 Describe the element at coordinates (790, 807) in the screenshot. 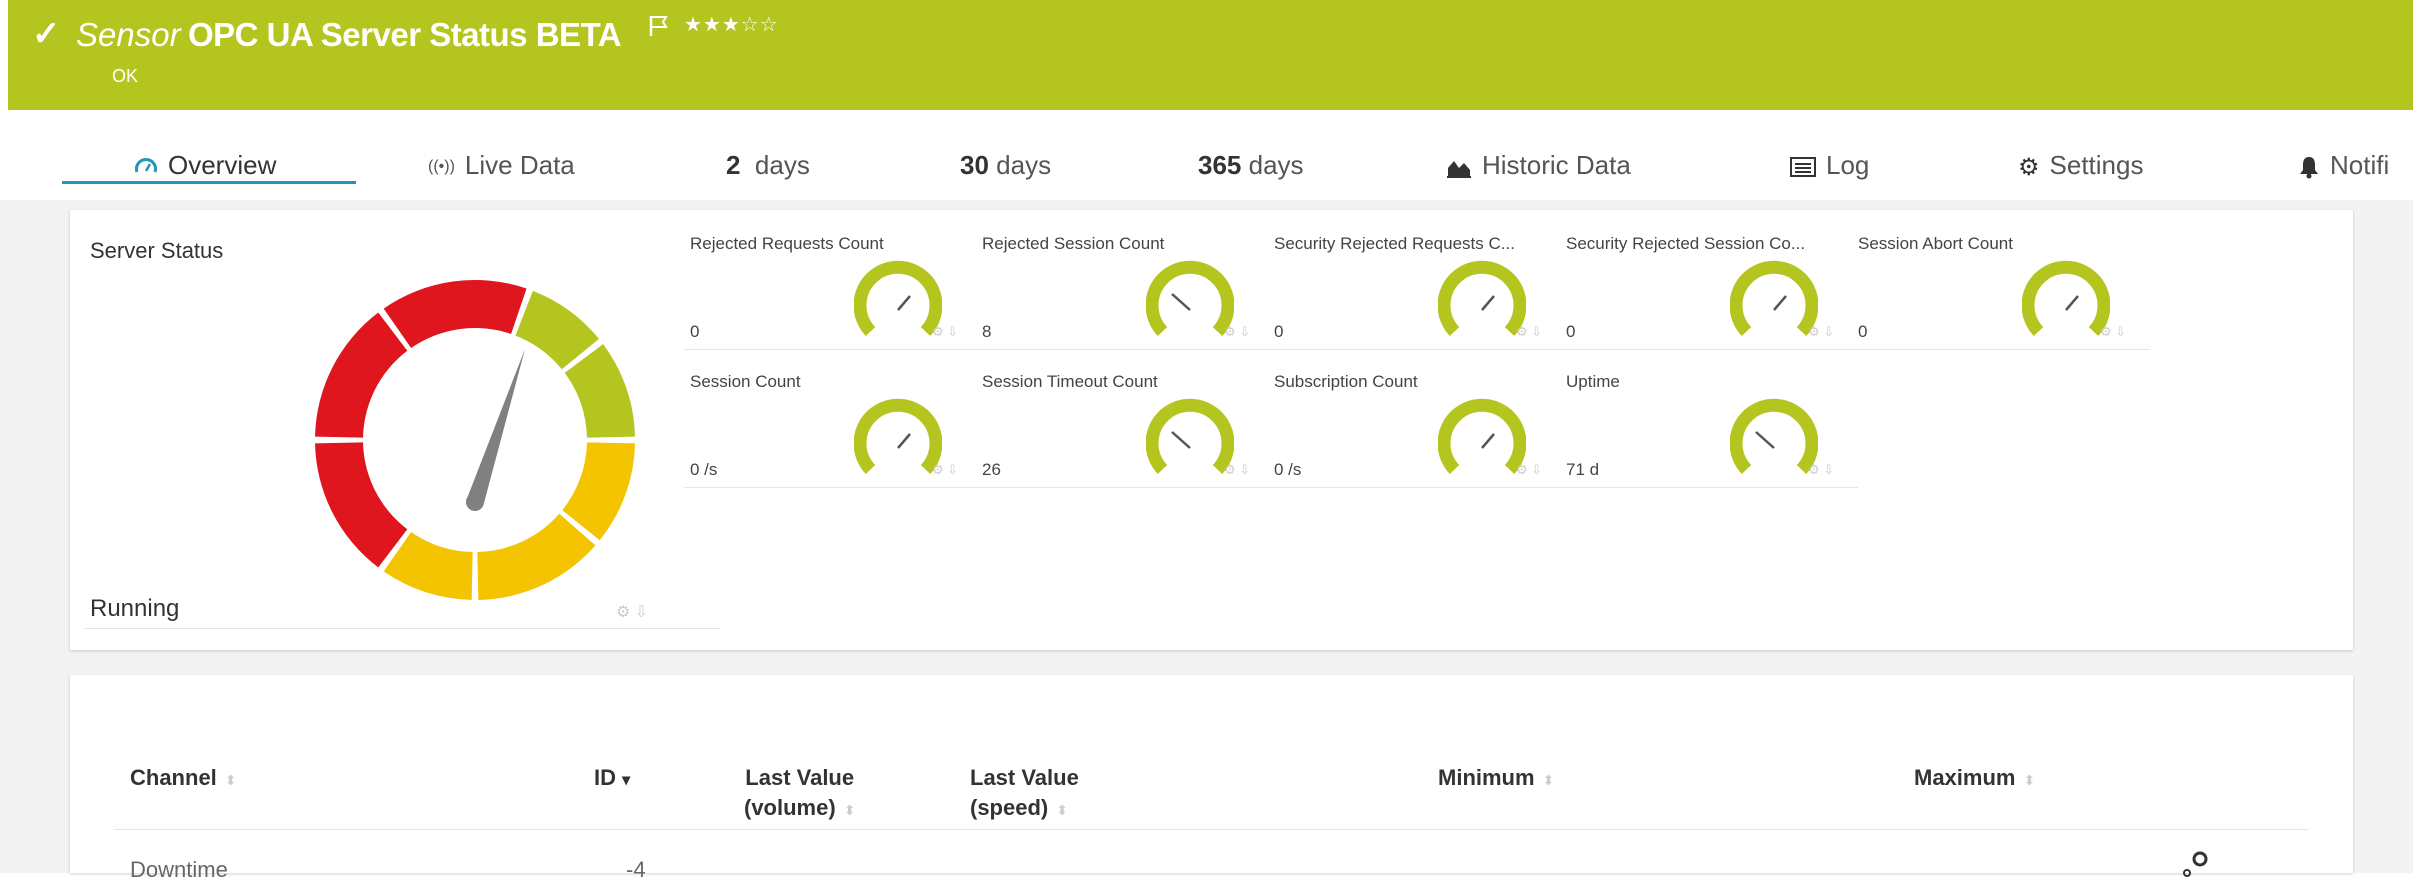

I see `header-label: (volume)` at that location.